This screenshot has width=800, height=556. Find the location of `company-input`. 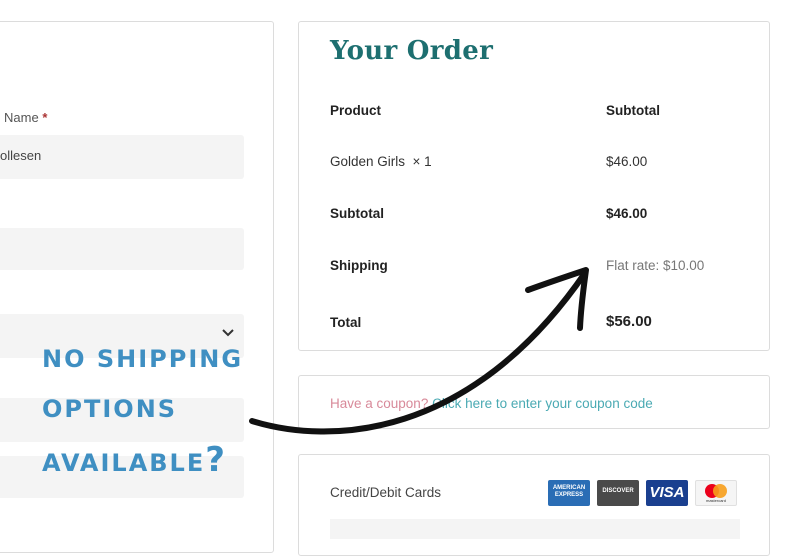

company-input is located at coordinates (122, 249).